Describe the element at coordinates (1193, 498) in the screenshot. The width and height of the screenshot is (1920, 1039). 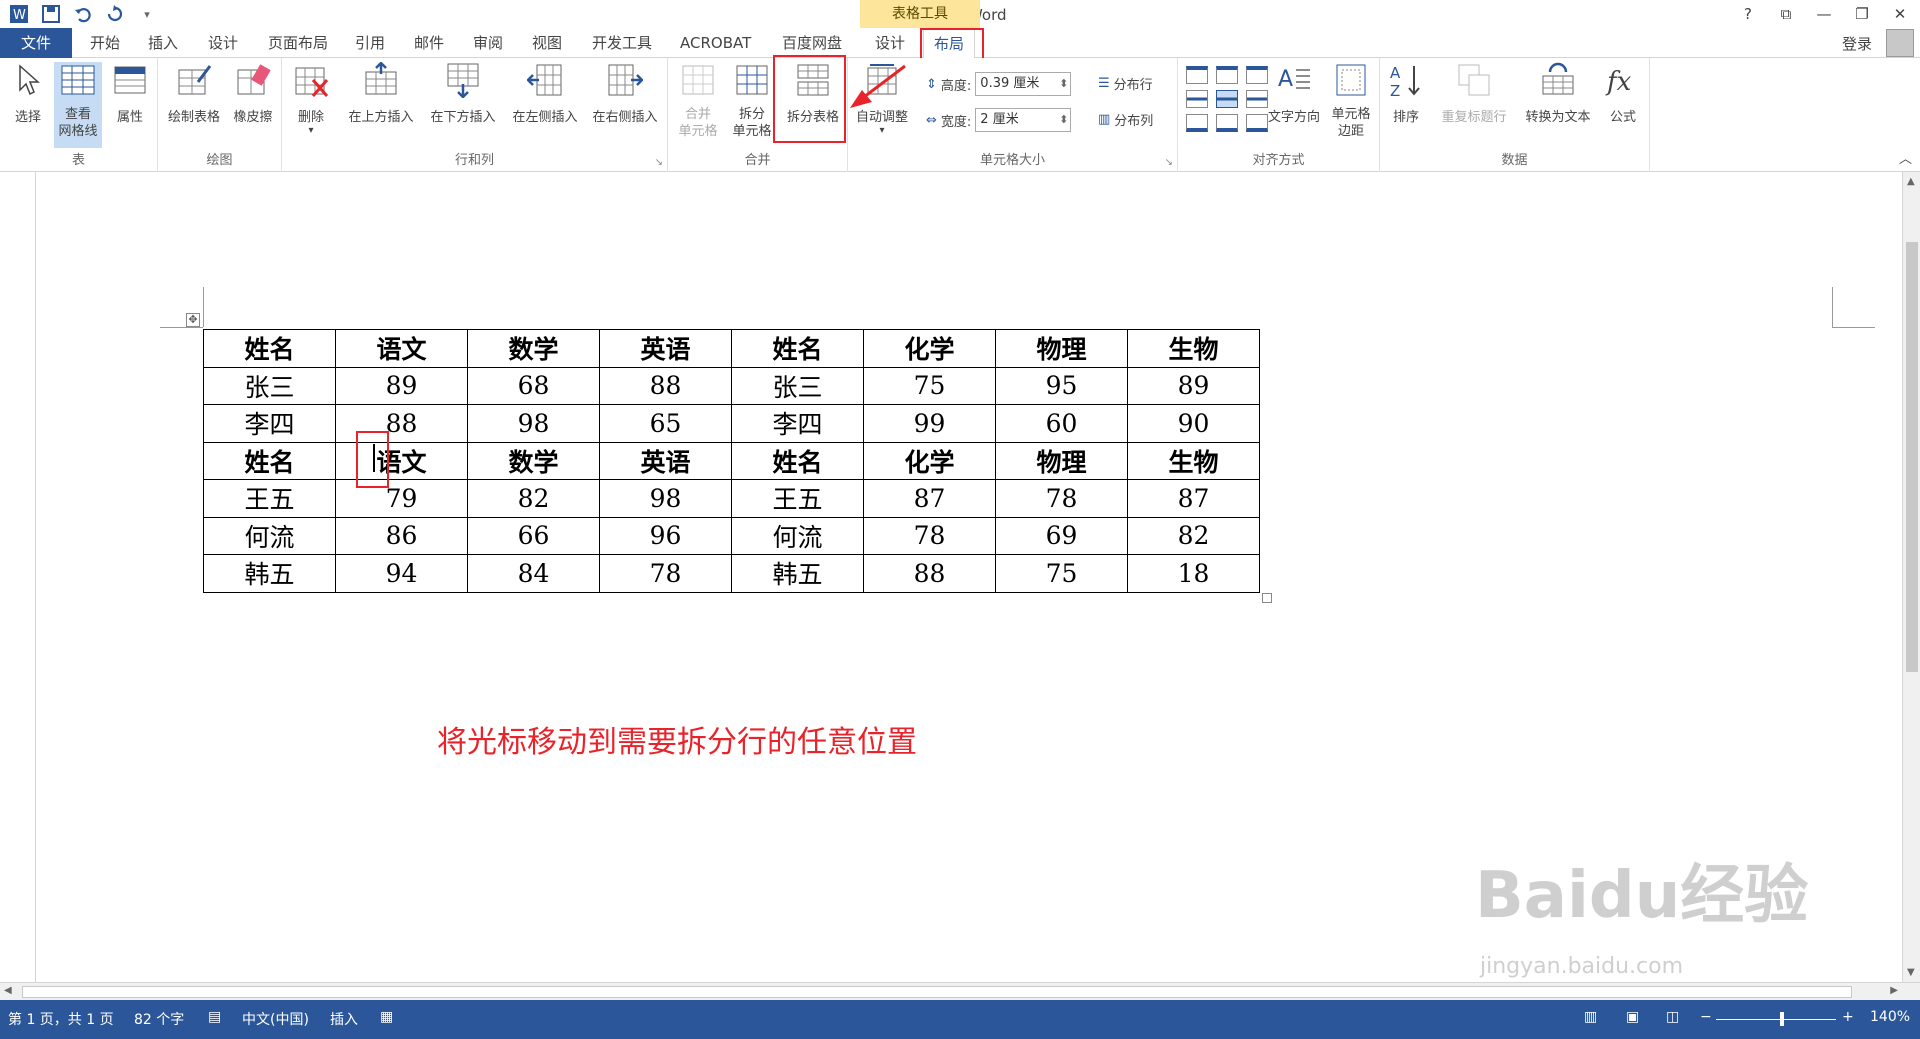
I see `table-cell: 87` at that location.